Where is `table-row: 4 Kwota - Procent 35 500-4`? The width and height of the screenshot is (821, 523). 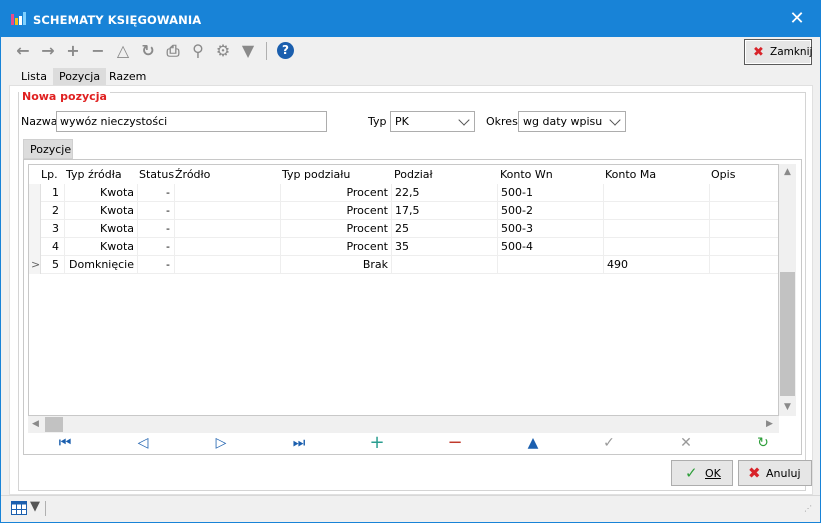 table-row: 4 Kwota - Procent 35 500-4 is located at coordinates (403, 247).